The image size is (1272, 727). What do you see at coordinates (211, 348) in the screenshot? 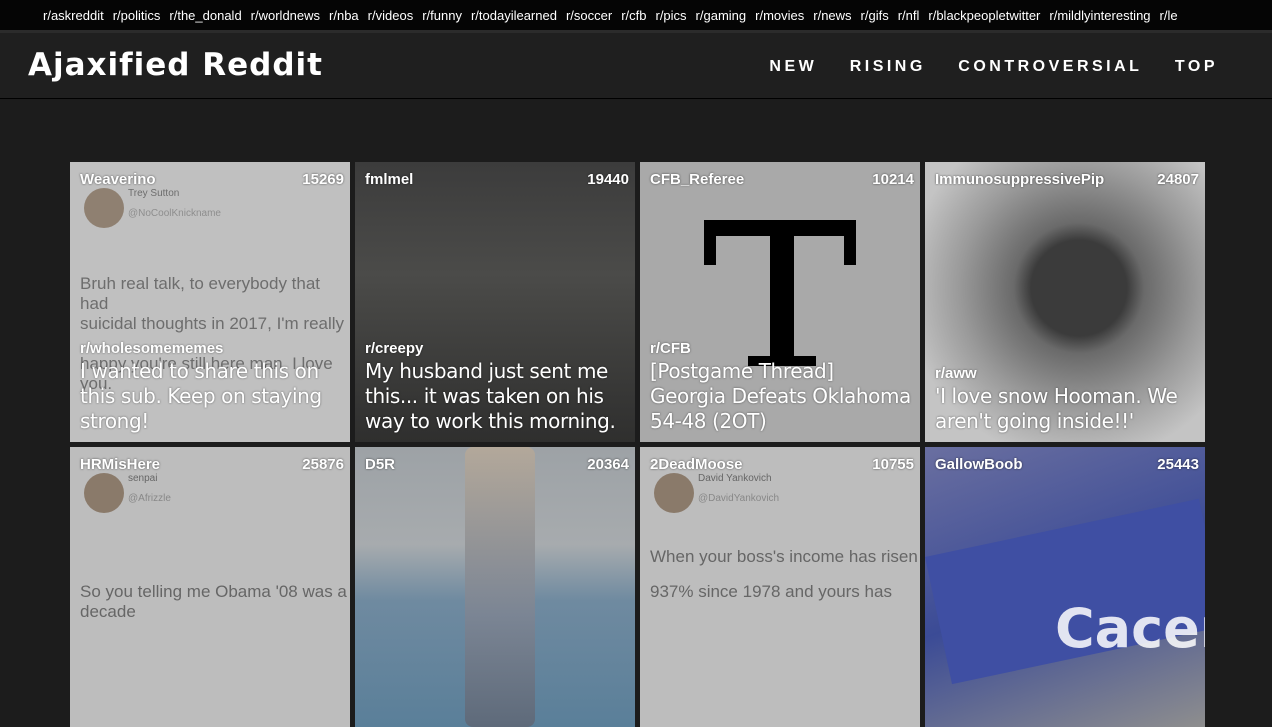
I see `post-subreddit: r/wholesomememes` at bounding box center [211, 348].